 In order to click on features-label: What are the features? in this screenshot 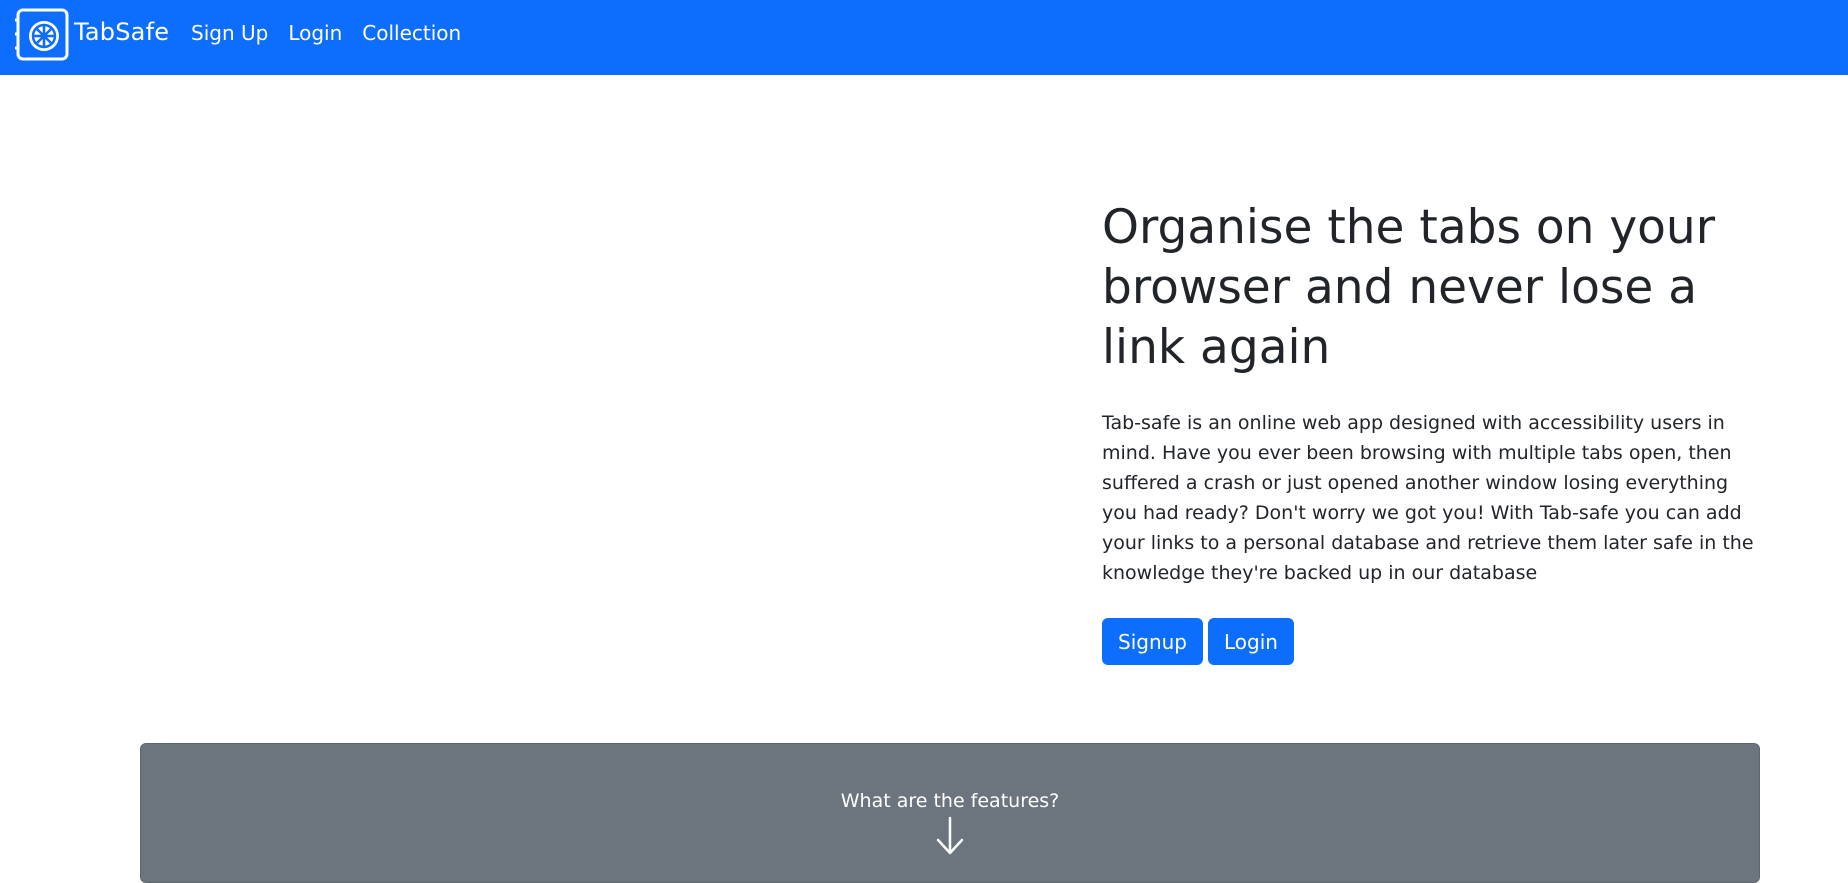, I will do `click(950, 801)`.